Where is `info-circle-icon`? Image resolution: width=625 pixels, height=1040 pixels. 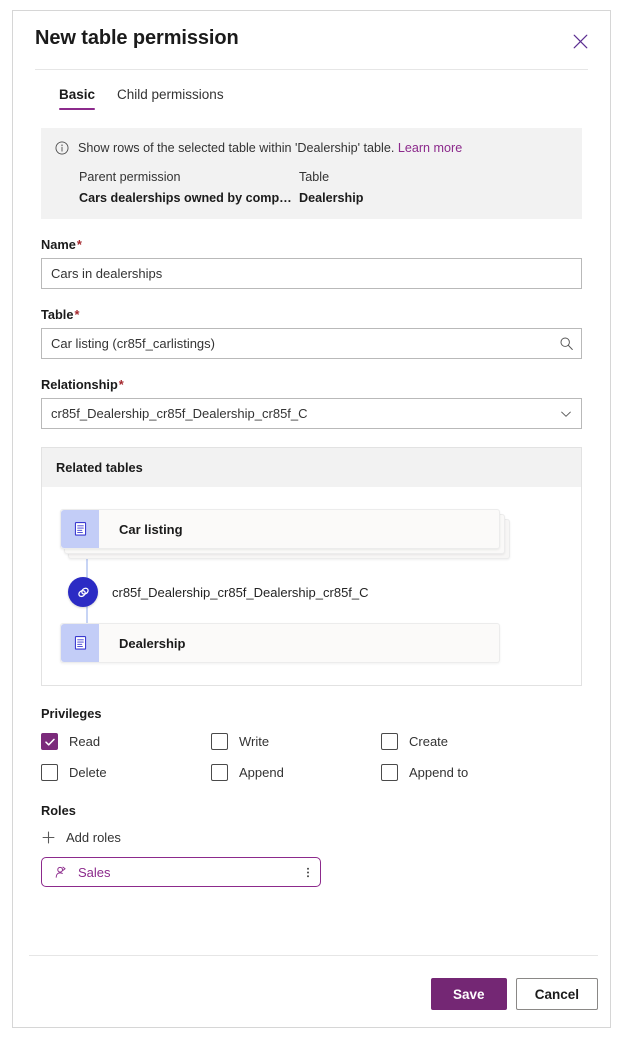
info-circle-icon is located at coordinates (62, 150).